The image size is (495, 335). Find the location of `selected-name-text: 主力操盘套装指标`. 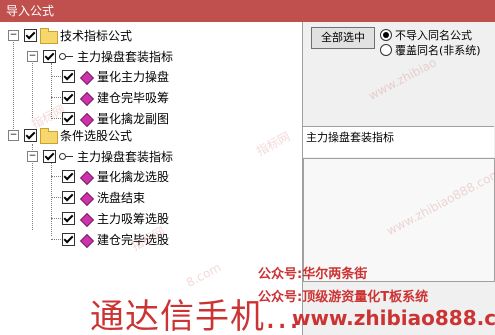

selected-name-text: 主力操盘套装指标 is located at coordinates (350, 137).